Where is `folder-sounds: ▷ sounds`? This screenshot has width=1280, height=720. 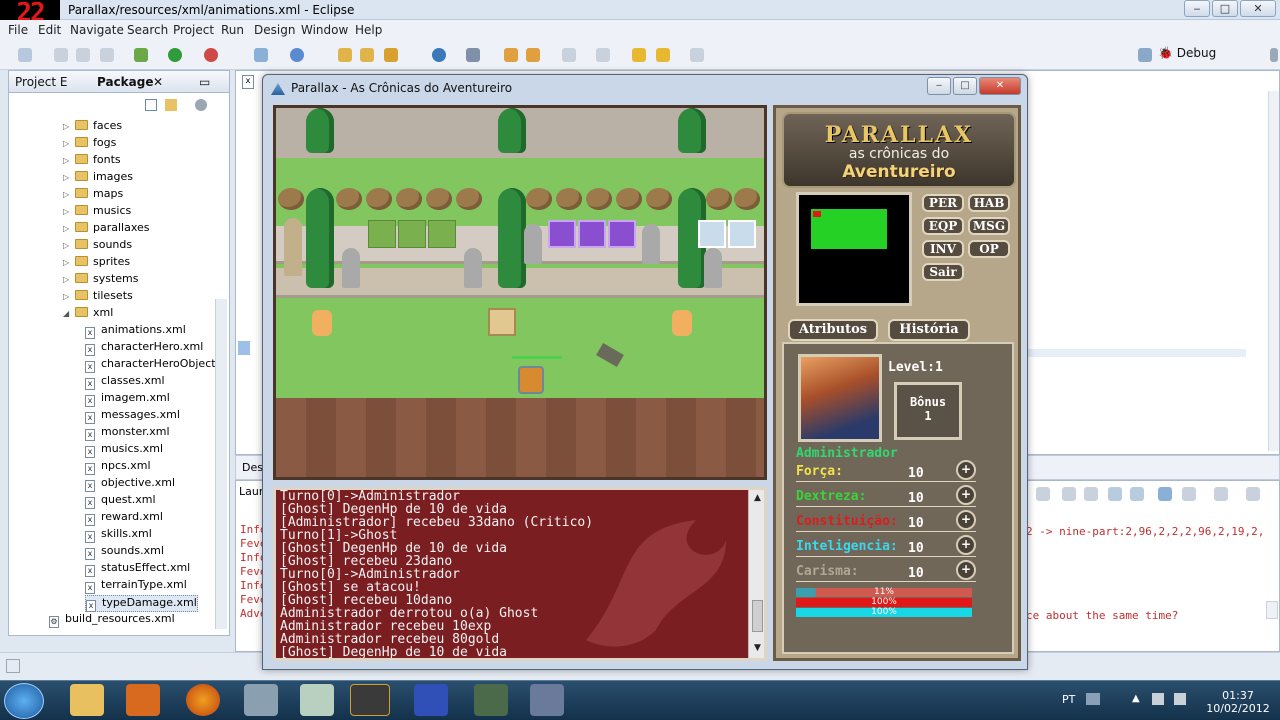
folder-sounds: ▷ sounds is located at coordinates (97, 246).